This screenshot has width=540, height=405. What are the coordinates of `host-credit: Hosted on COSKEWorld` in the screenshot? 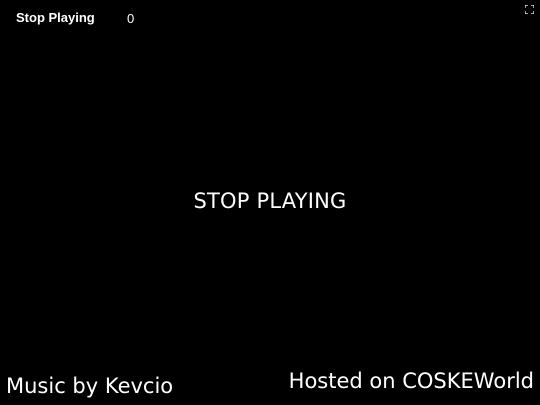 It's located at (411, 381).